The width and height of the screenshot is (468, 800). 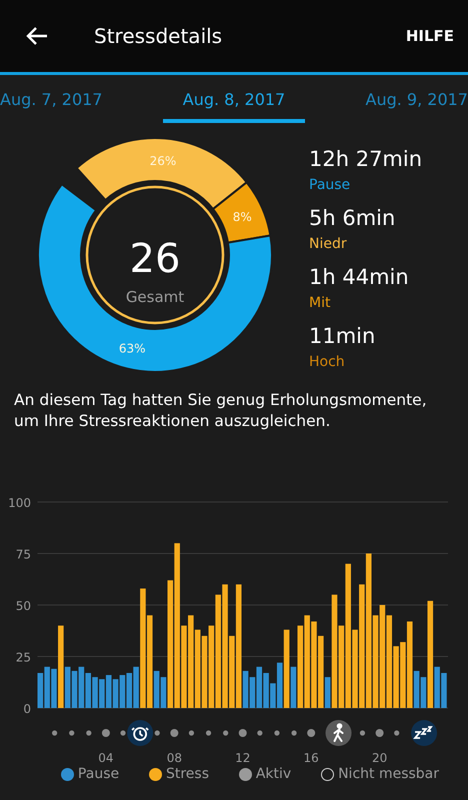 What do you see at coordinates (339, 733) in the screenshot?
I see `walk-marker-icon` at bounding box center [339, 733].